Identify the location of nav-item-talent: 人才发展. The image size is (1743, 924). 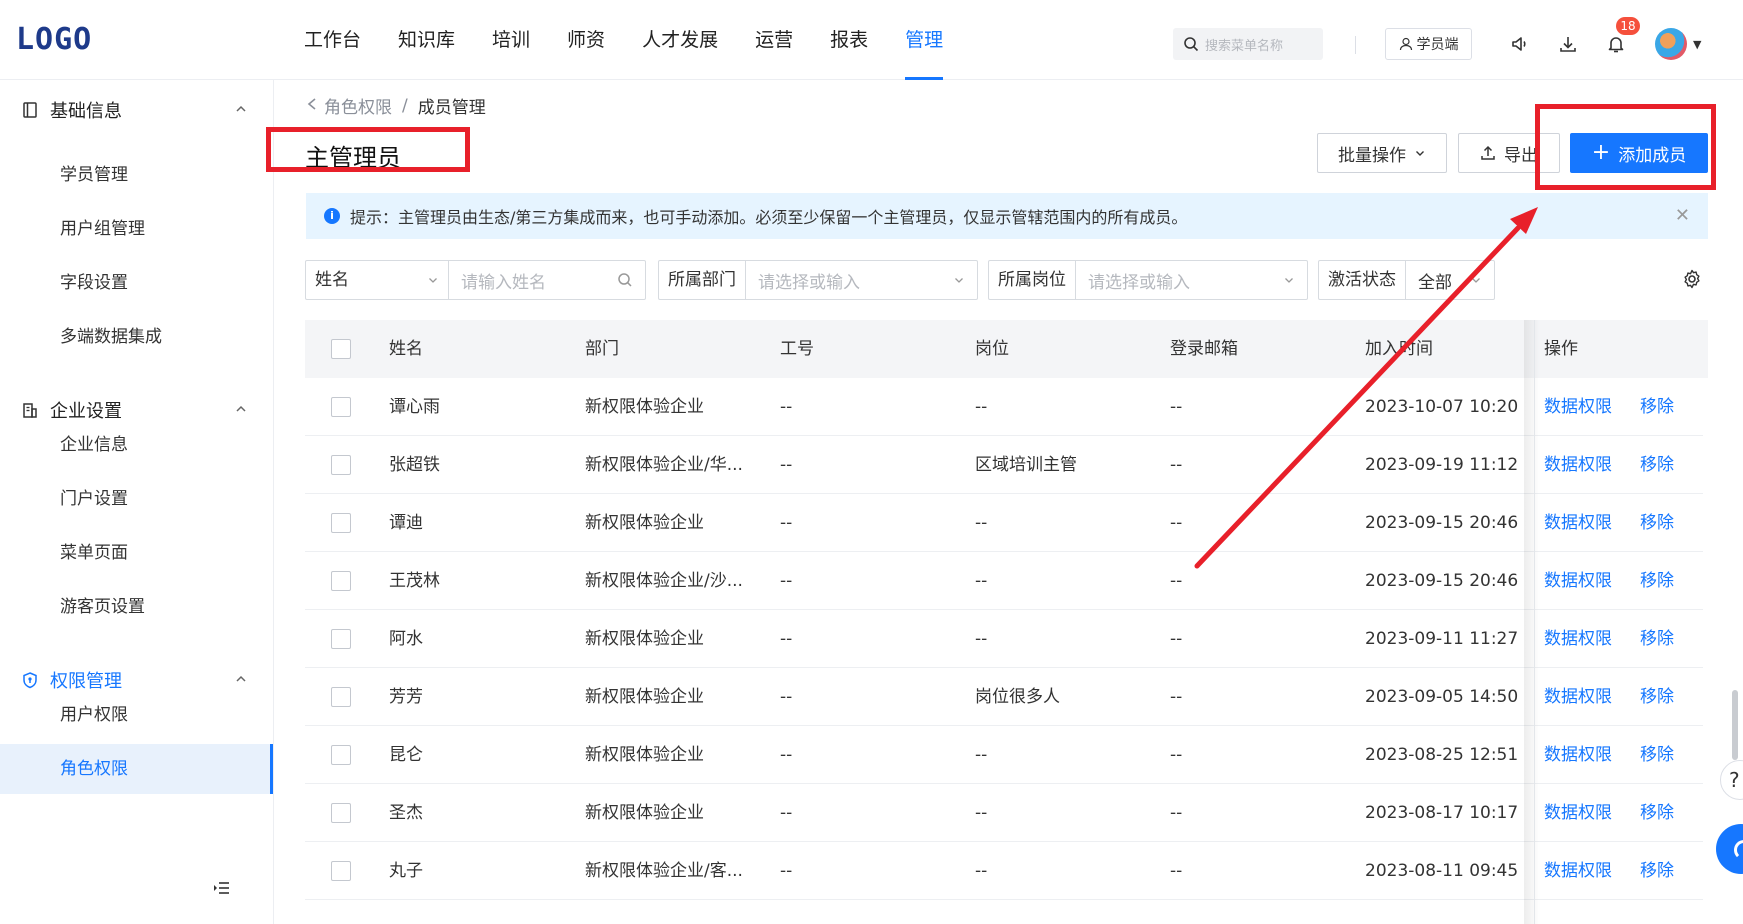
(680, 40).